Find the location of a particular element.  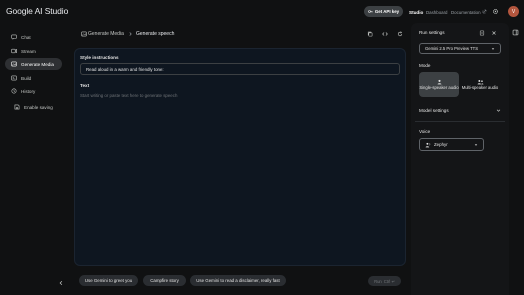

sidebar-item-generate-media: Generate Media is located at coordinates (33, 64).